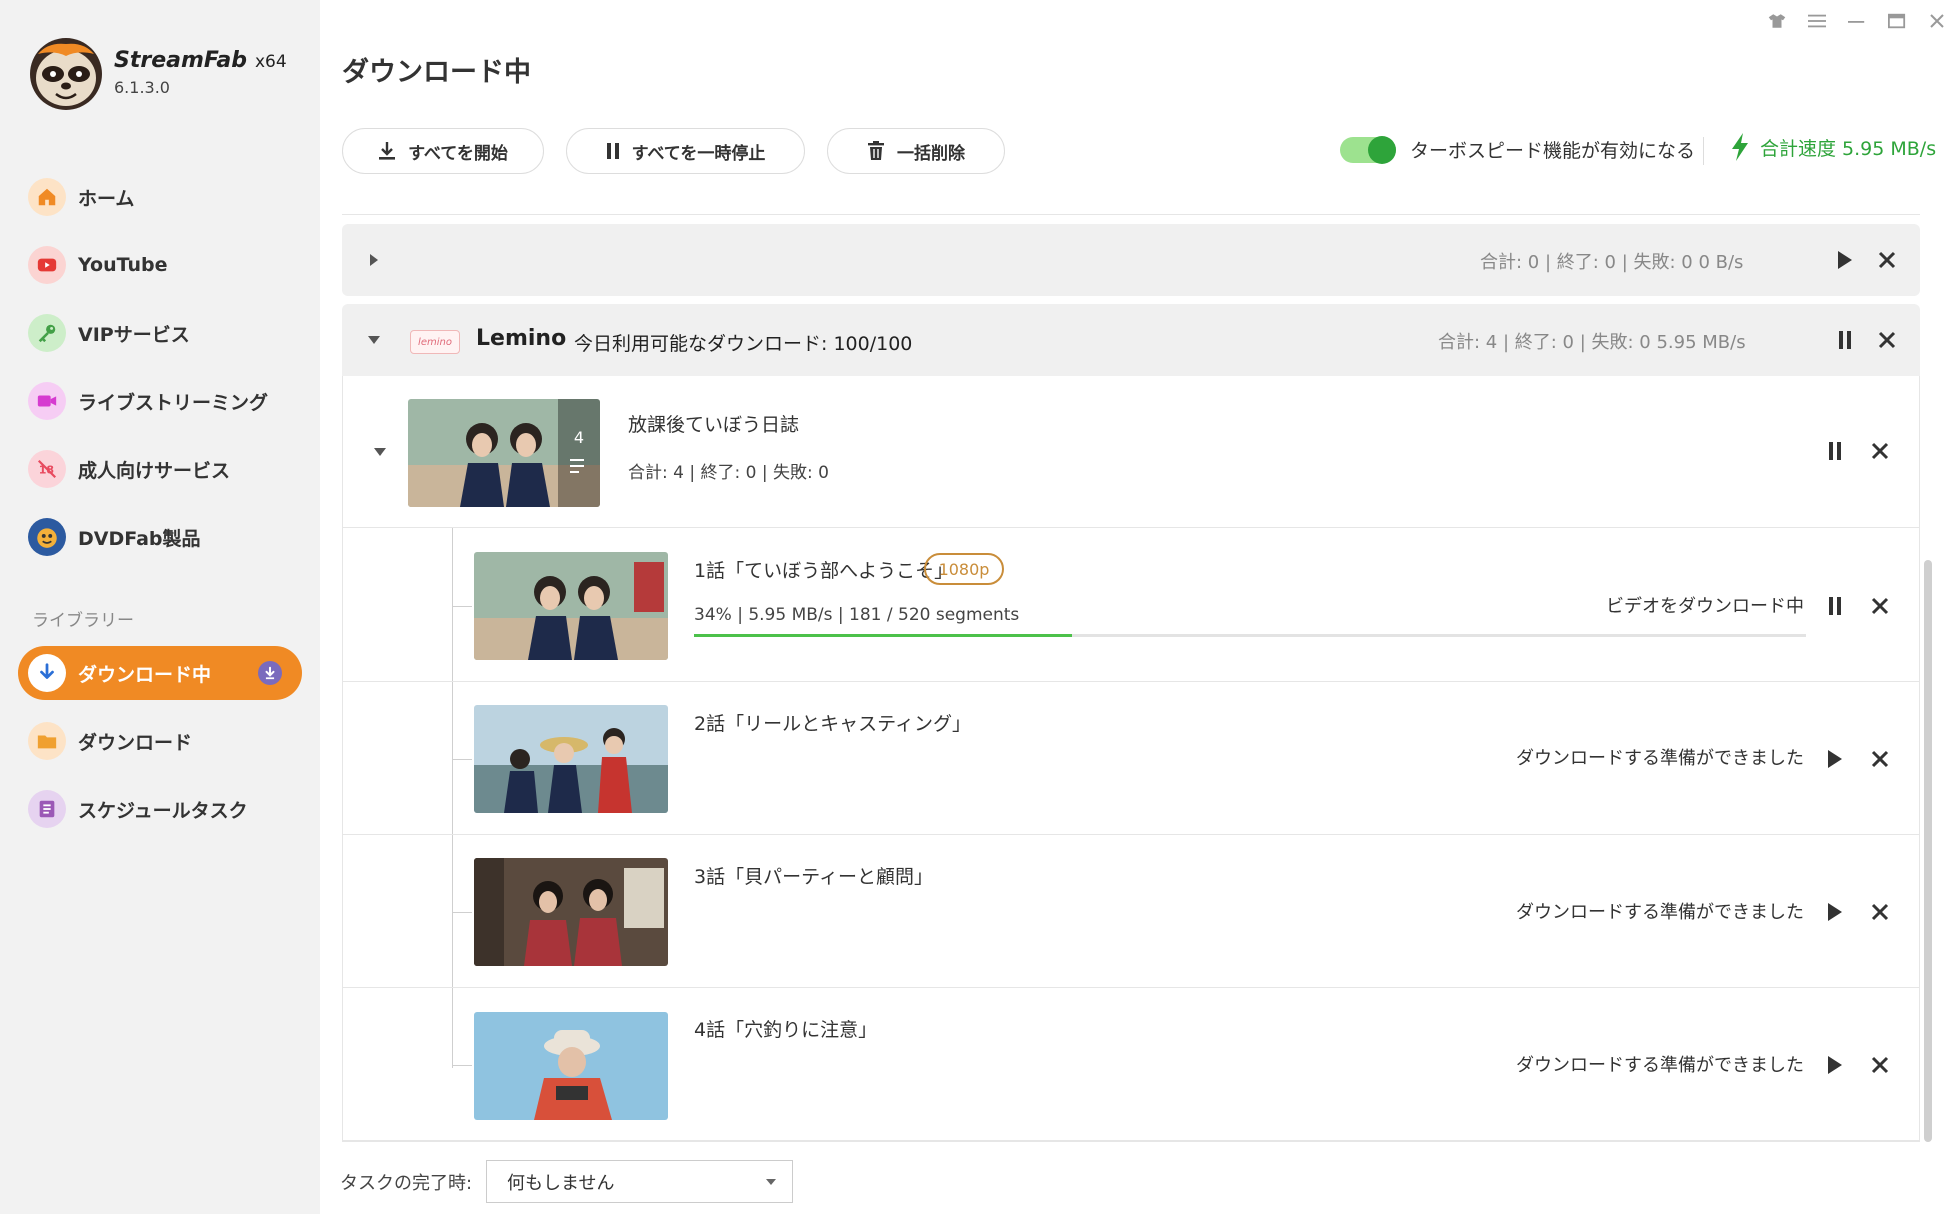 The width and height of the screenshot is (1960, 1214). I want to click on sidebar-item-label: ライブストリーミング, so click(173, 402).